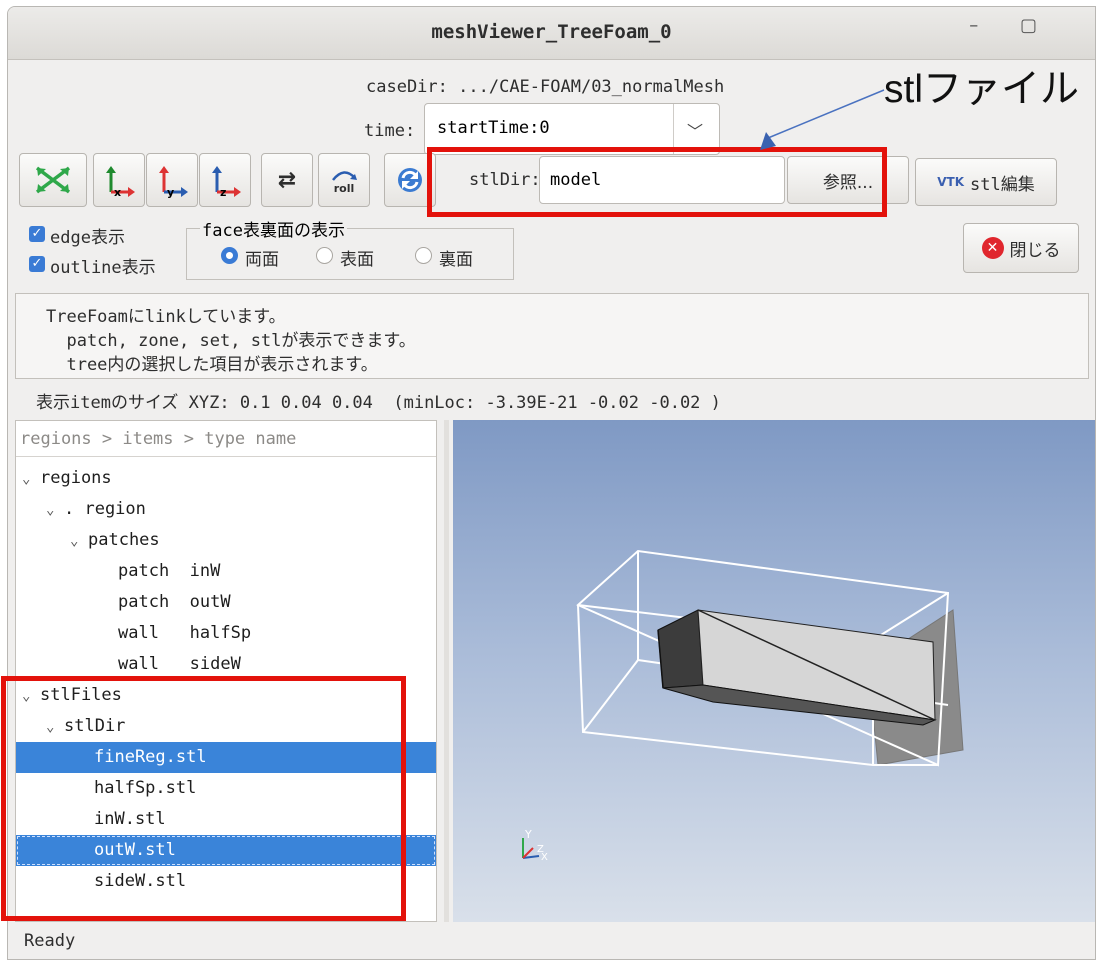  I want to click on tree-row-label: wall halfSp, so click(185, 633).